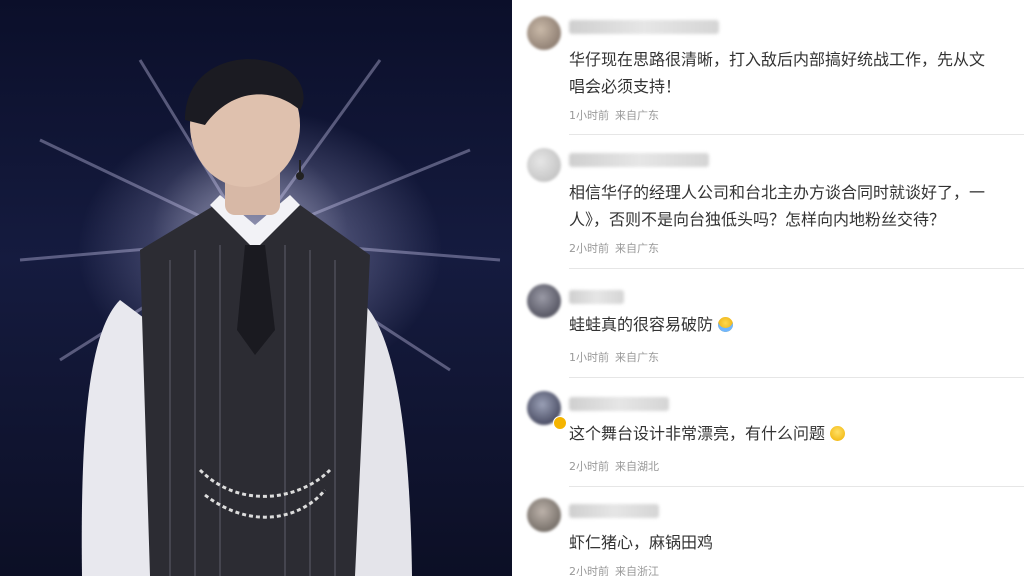  Describe the element at coordinates (757, 219) in the screenshot. I see `comment-text-line: 人》，否则不是向台独低头吗？怎样向内地粉丝交待？` at that location.